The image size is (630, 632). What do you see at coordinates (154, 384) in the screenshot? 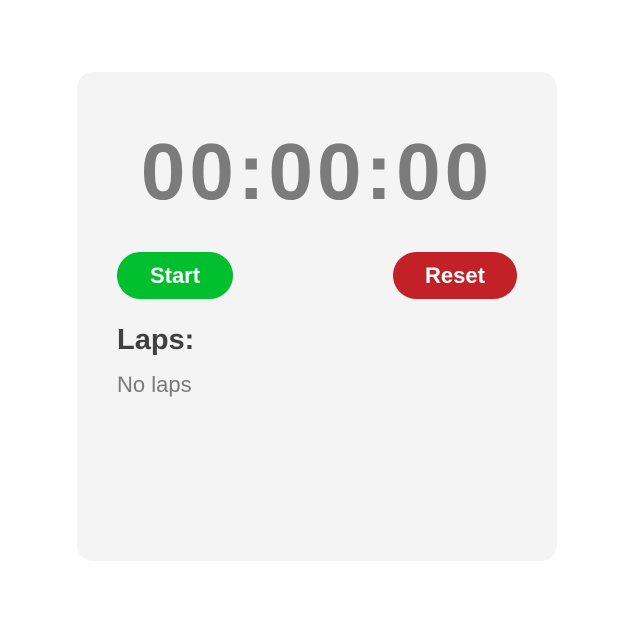
I see `laps-empty-message: No laps` at bounding box center [154, 384].